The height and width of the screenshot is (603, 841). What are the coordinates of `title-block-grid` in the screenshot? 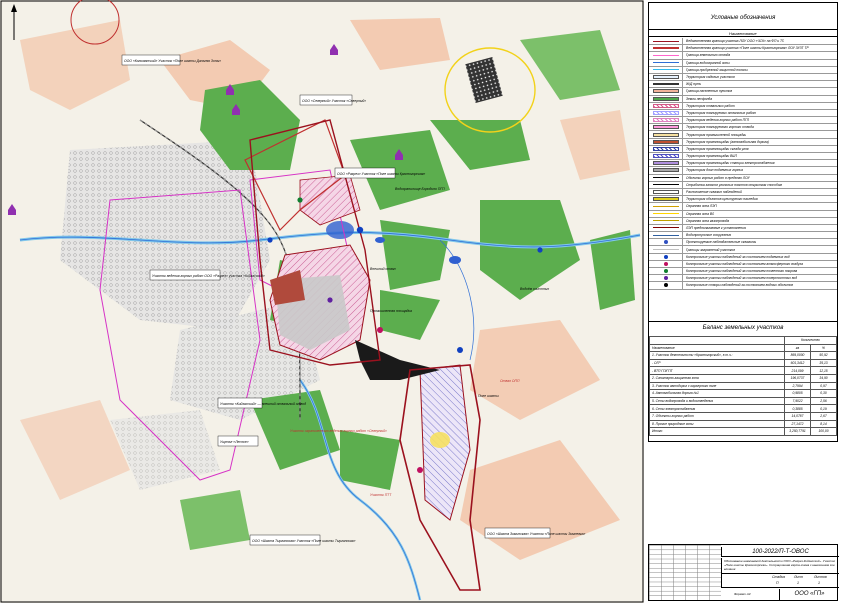 It's located at (685, 572).